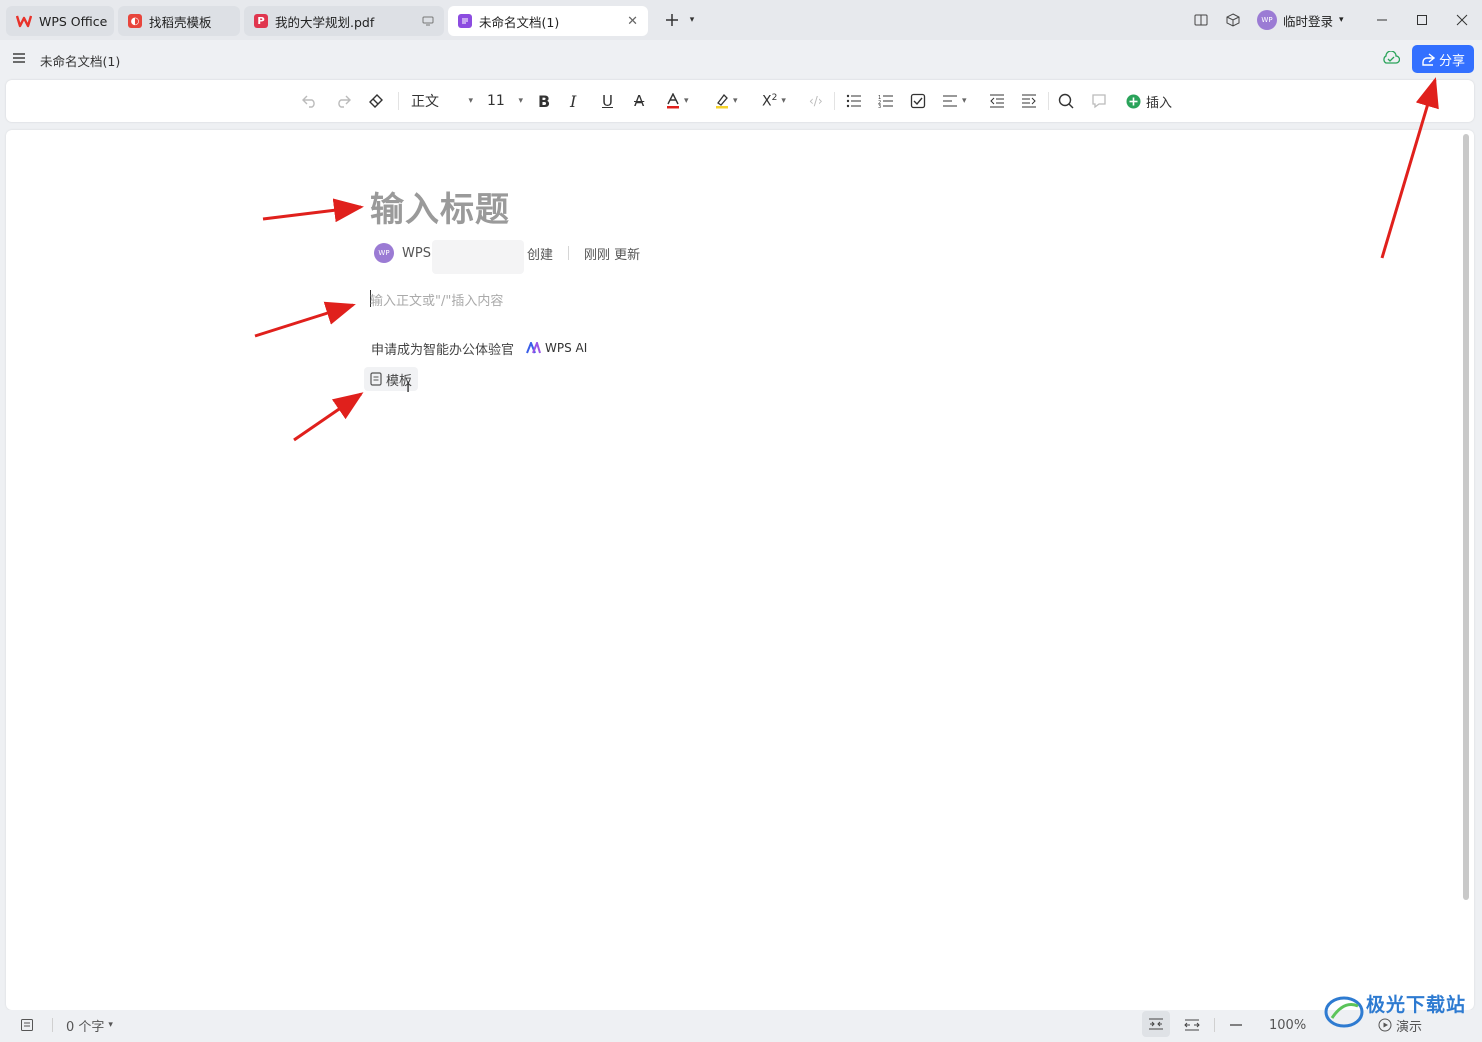 The image size is (1482, 1042). Describe the element at coordinates (305, 319) in the screenshot. I see `arrow-to-body` at that location.